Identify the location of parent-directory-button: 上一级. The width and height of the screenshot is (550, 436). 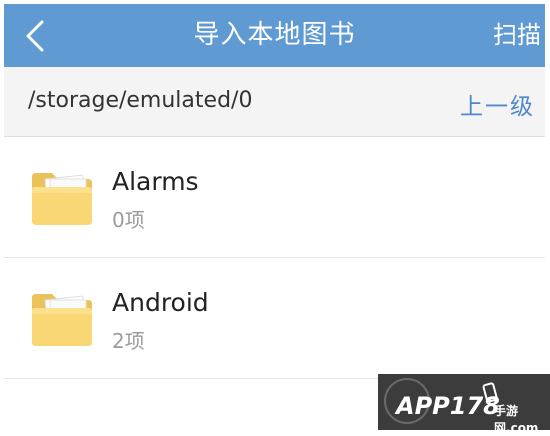
(497, 104).